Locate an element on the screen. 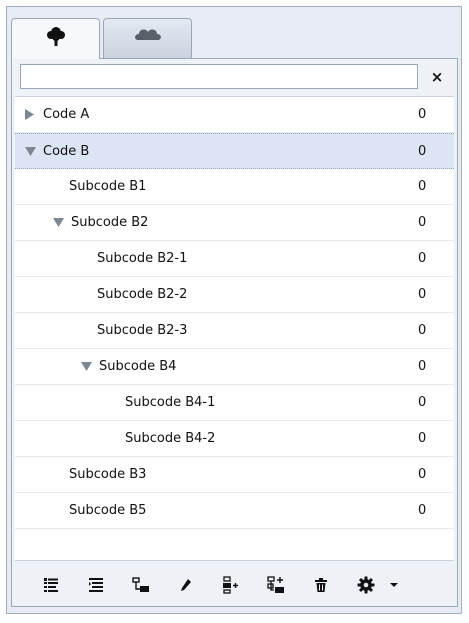 The height and width of the screenshot is (623, 469). dropdown-arrow-icon is located at coordinates (394, 585).